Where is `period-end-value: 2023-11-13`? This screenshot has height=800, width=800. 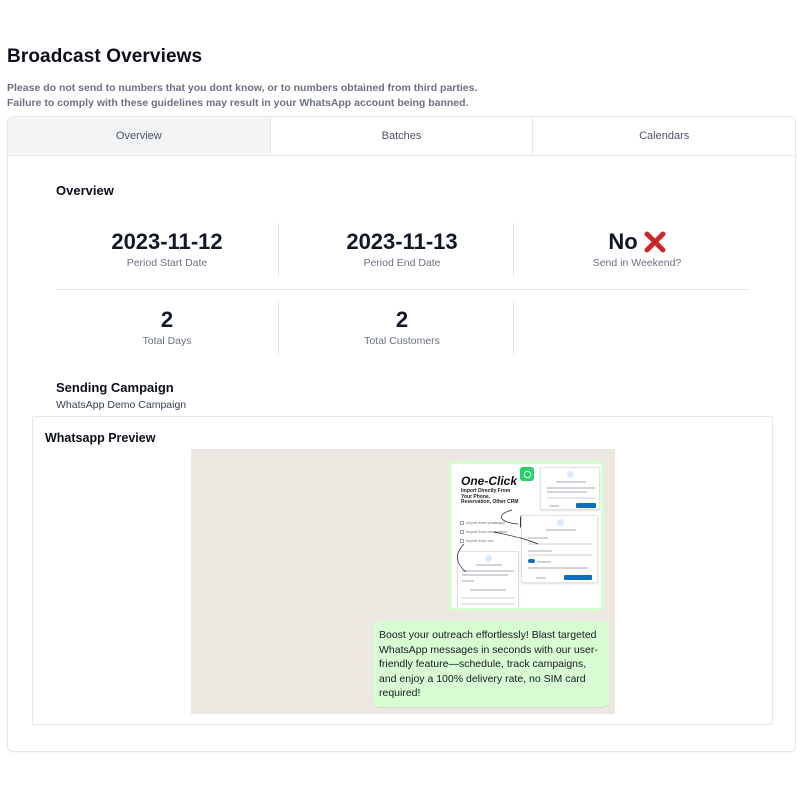 period-end-value: 2023-11-13 is located at coordinates (402, 241).